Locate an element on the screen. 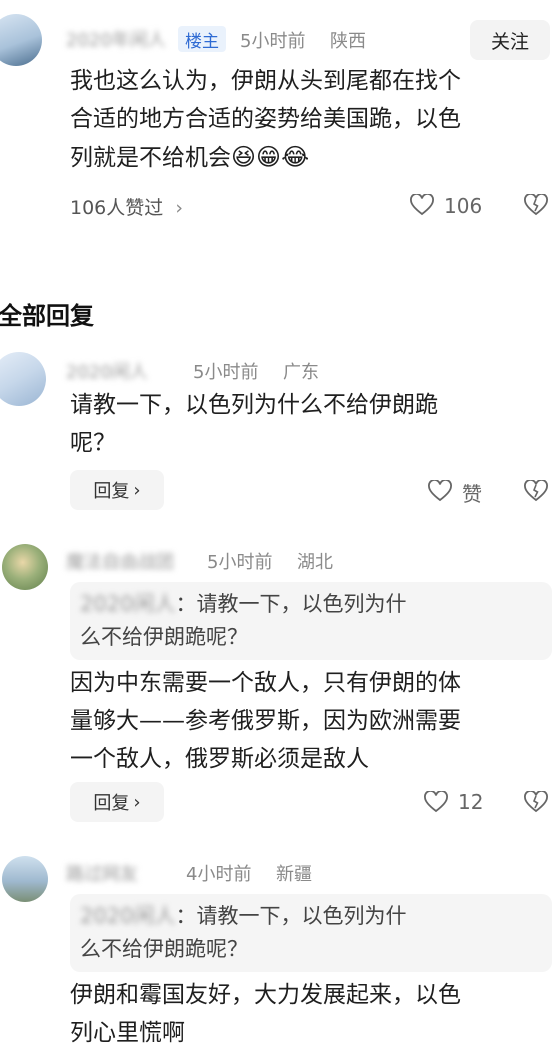  post-line: 列就是不给机会😆😁😂 is located at coordinates (190, 157).